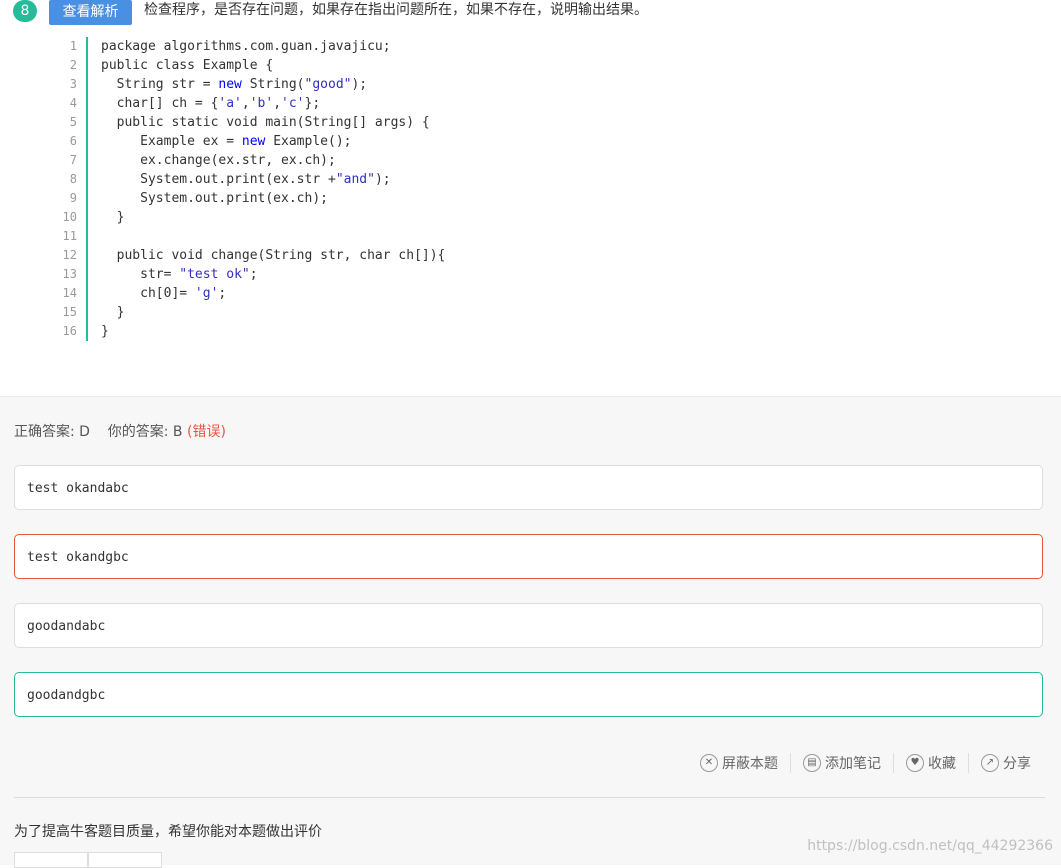 This screenshot has height=868, width=1061. What do you see at coordinates (812, 763) in the screenshot?
I see `notebook-icon: ▤` at bounding box center [812, 763].